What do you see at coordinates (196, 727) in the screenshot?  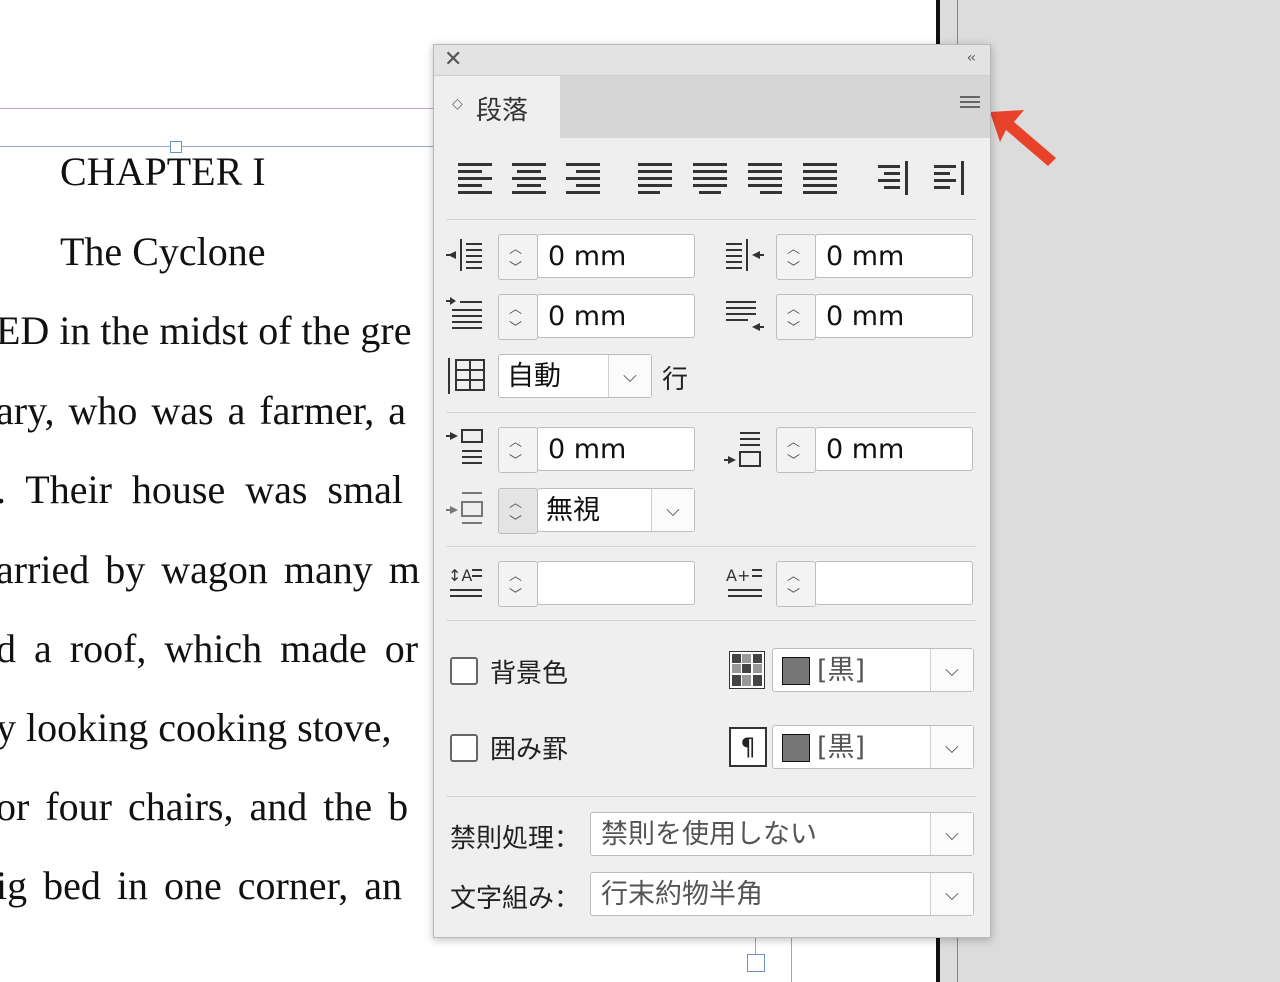 I see `body-line: y looking cooking stove,` at bounding box center [196, 727].